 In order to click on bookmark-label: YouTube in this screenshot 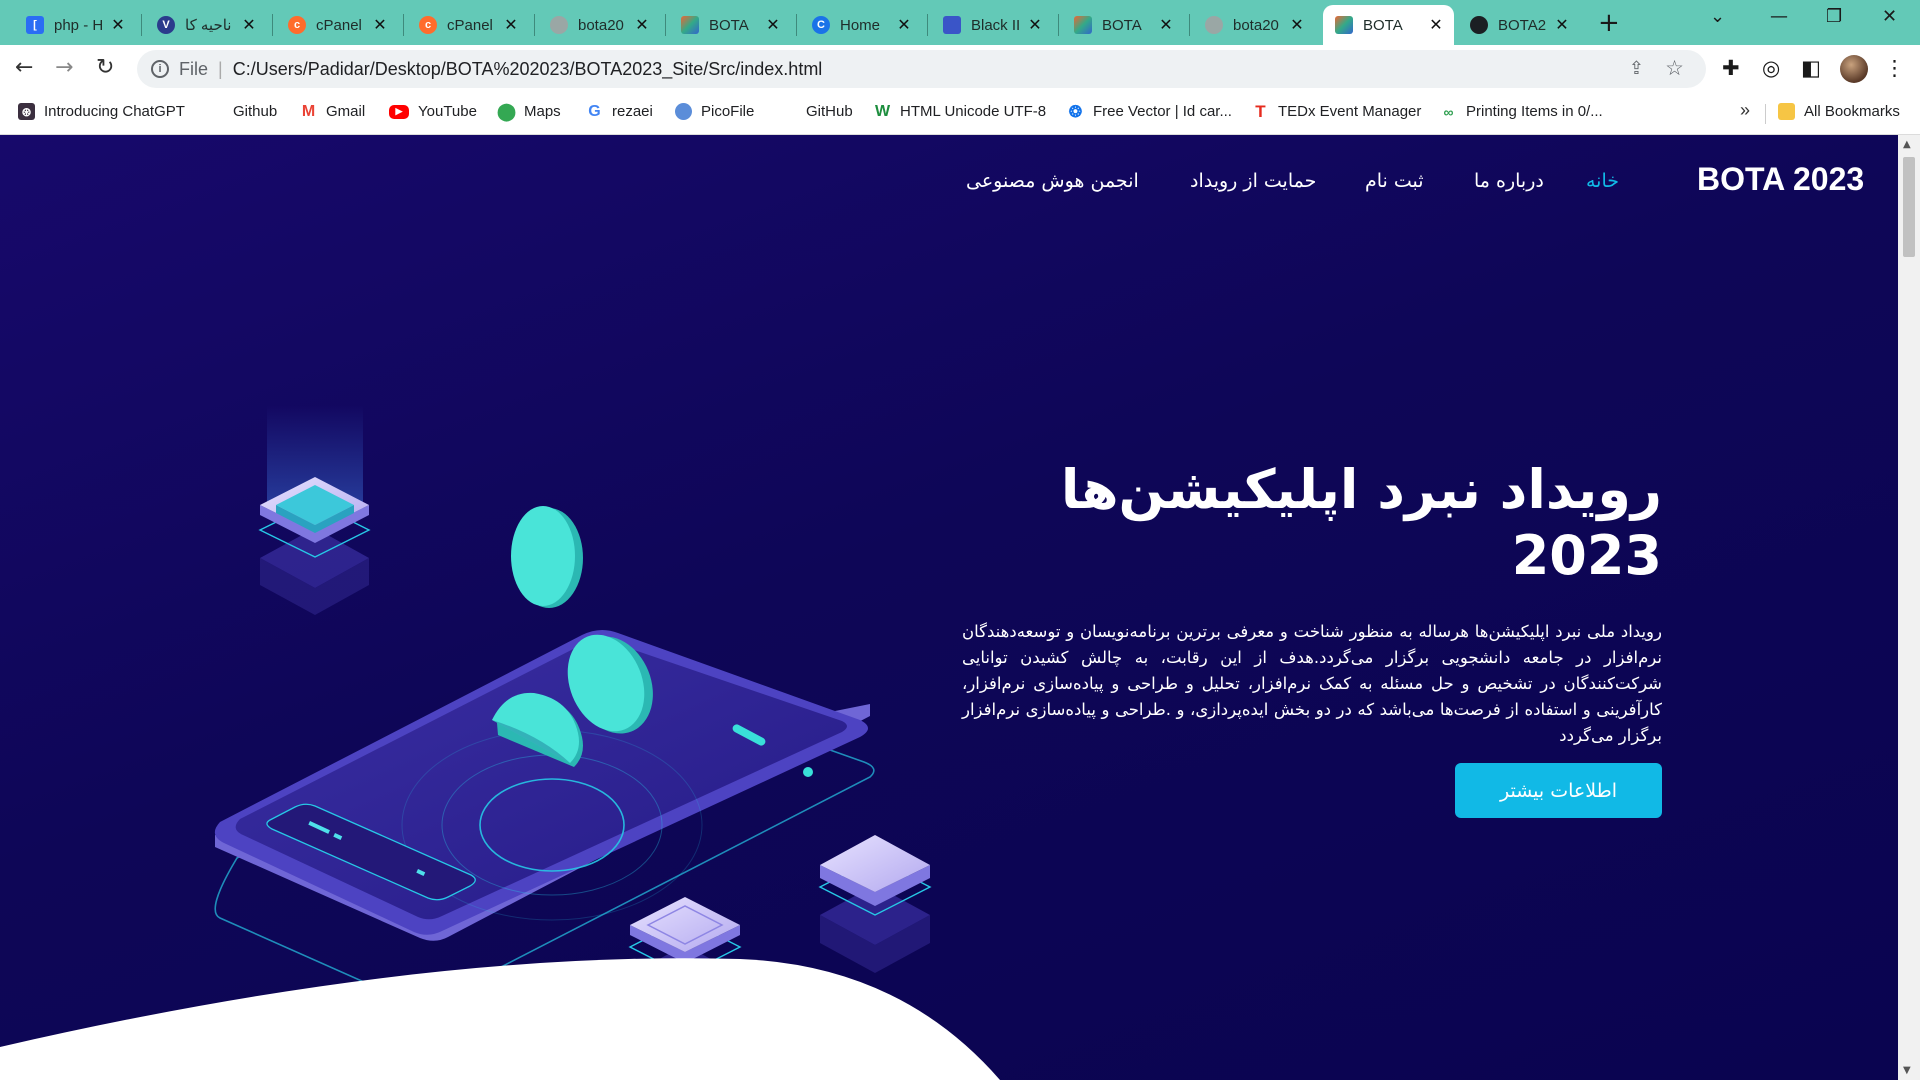, I will do `click(447, 111)`.